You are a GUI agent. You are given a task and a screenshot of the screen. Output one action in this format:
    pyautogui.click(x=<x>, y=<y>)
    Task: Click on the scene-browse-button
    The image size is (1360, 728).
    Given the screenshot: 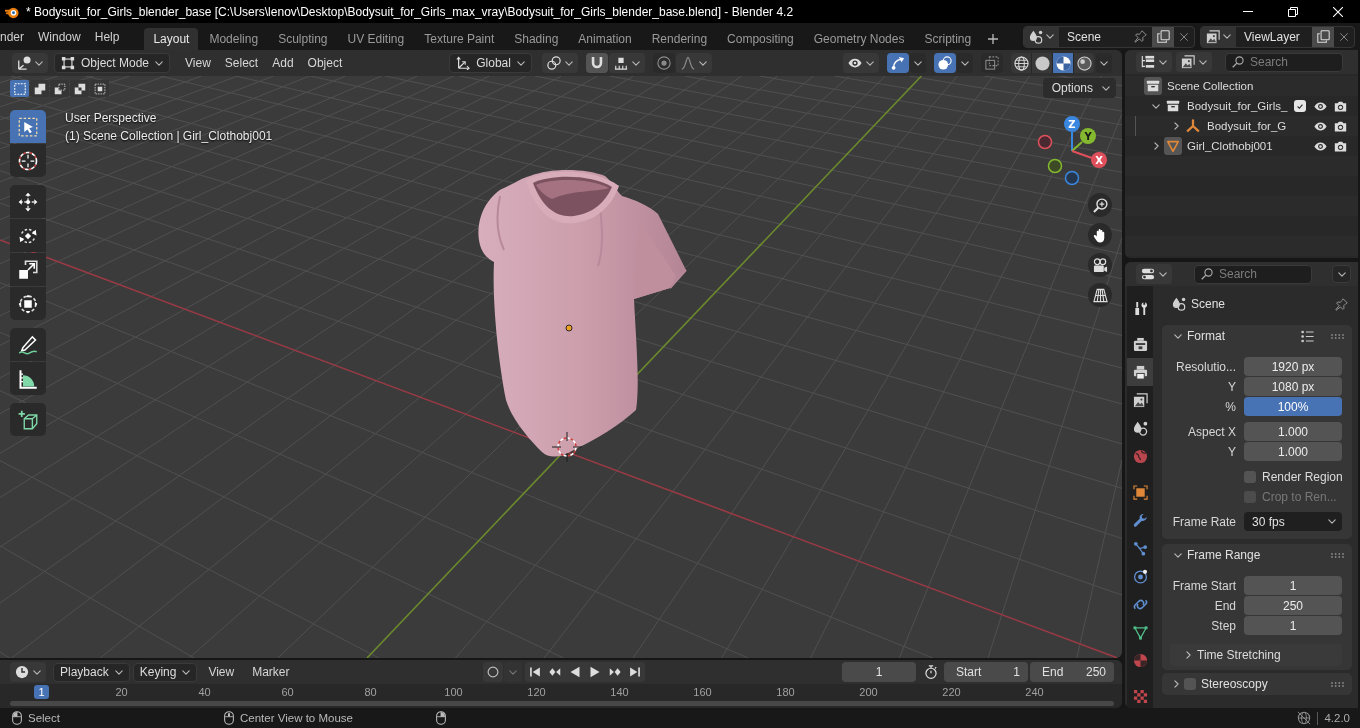 What is the action you would take?
    pyautogui.click(x=1041, y=36)
    